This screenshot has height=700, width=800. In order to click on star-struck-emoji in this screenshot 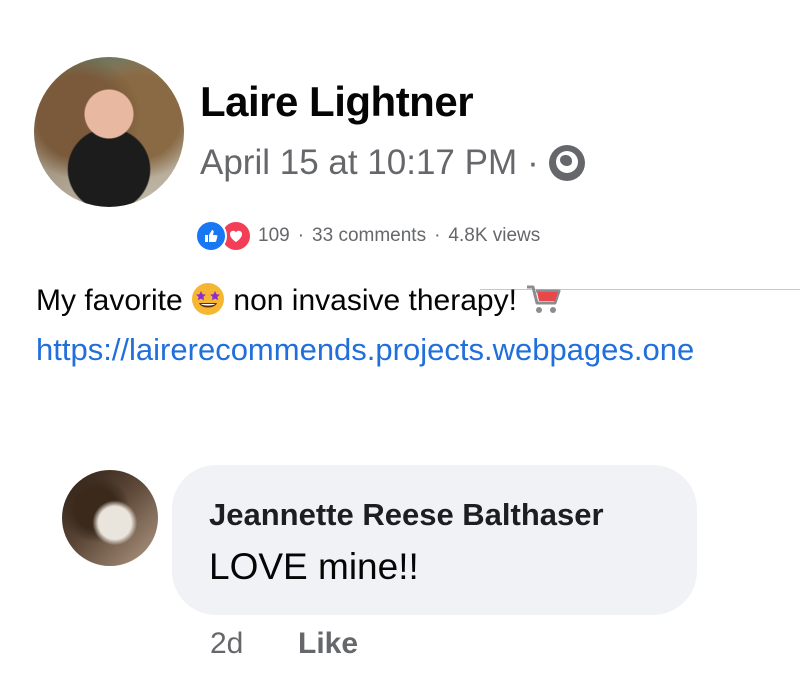, I will do `click(208, 299)`.